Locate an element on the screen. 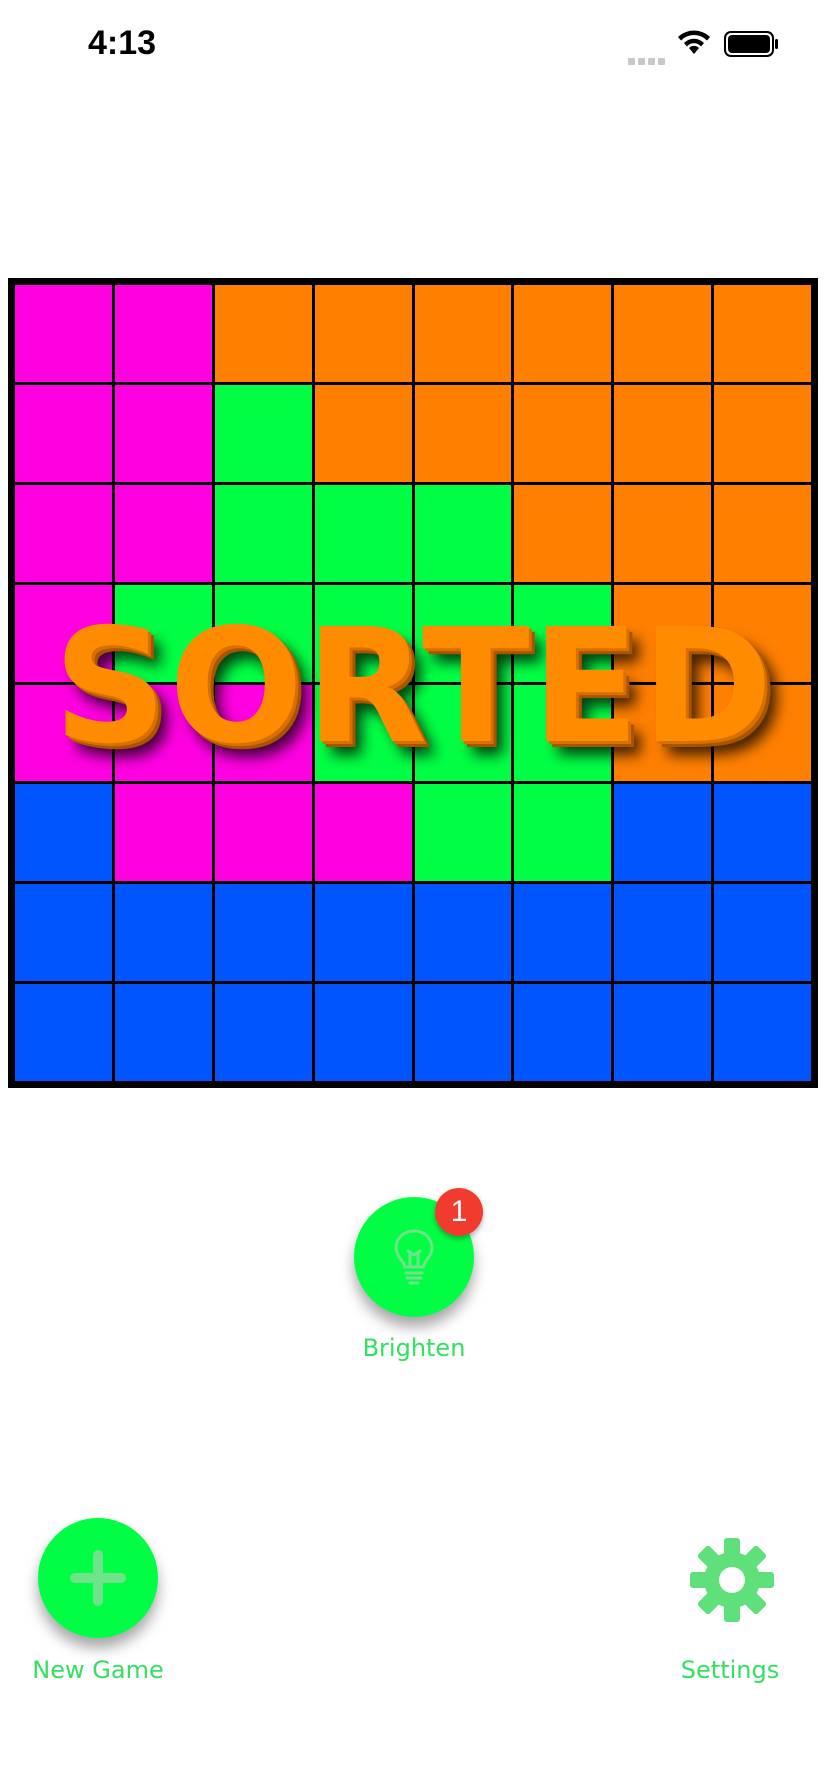  plus-icon is located at coordinates (98, 1578).